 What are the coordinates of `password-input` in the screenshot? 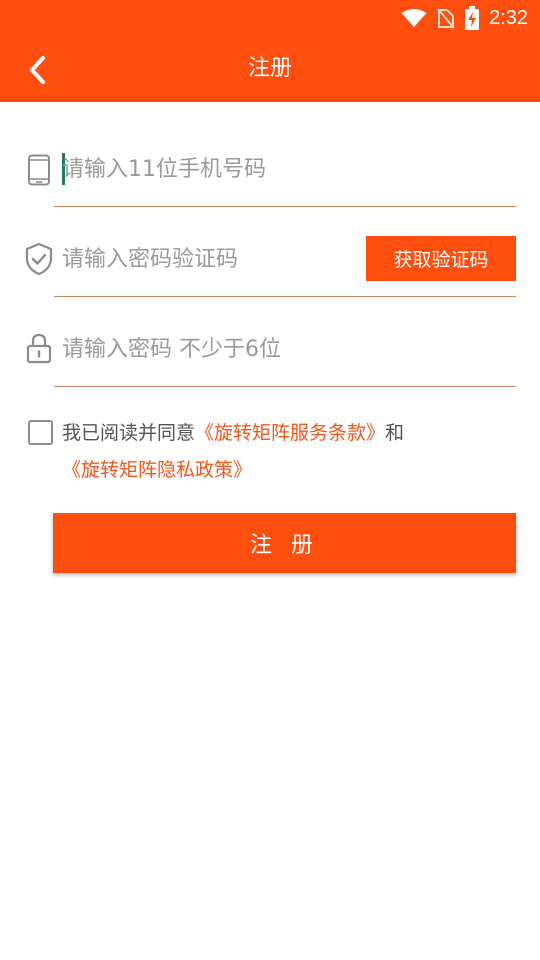 It's located at (282, 349).